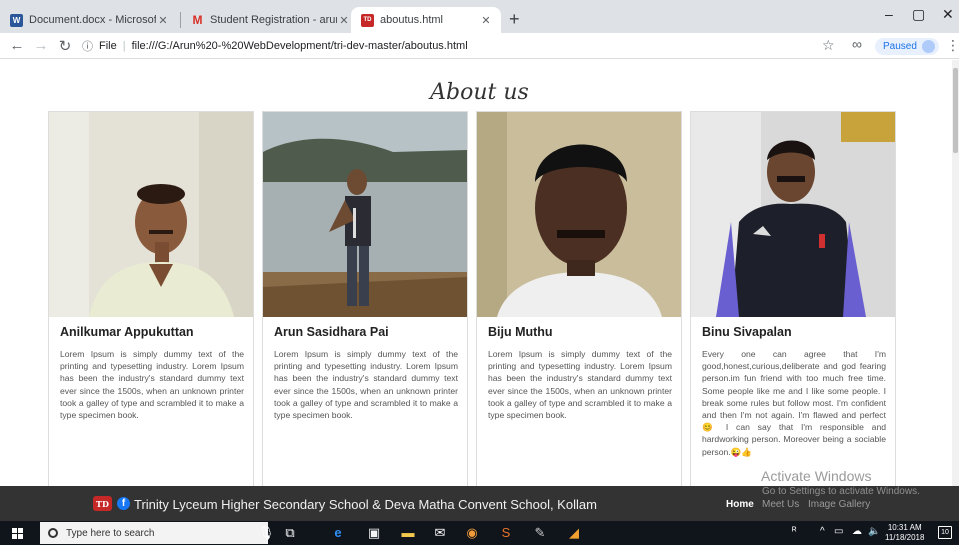 The image size is (959, 545). What do you see at coordinates (411, 20) in the screenshot?
I see `tab-title: aboutus.html` at bounding box center [411, 20].